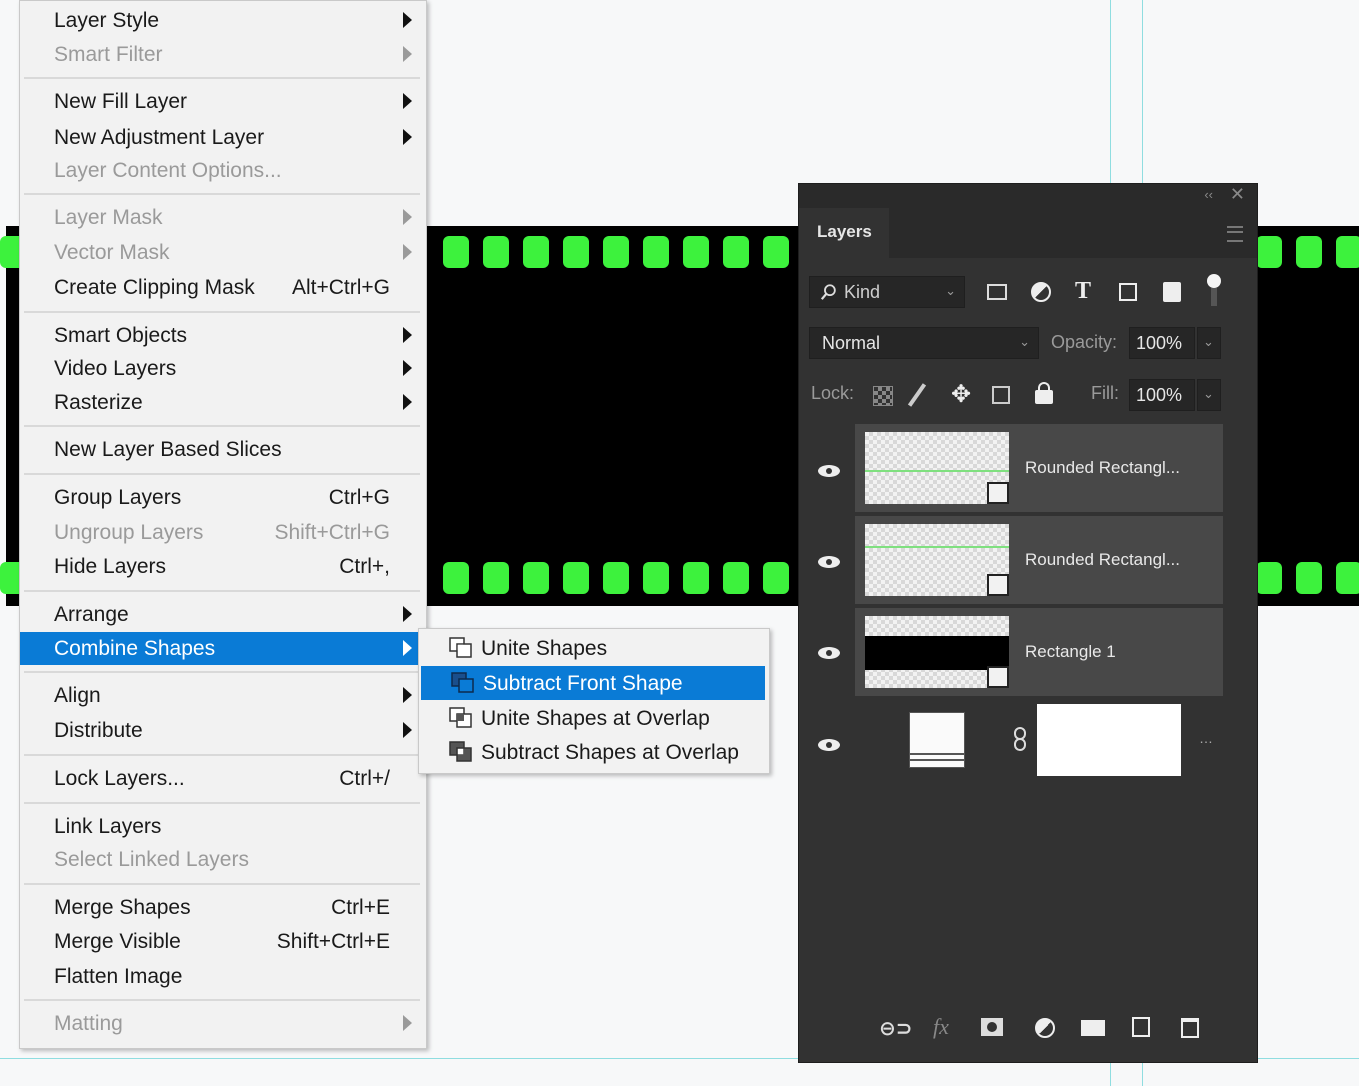 This screenshot has height=1086, width=1359. I want to click on filter-shape-layers-icon, so click(1128, 292).